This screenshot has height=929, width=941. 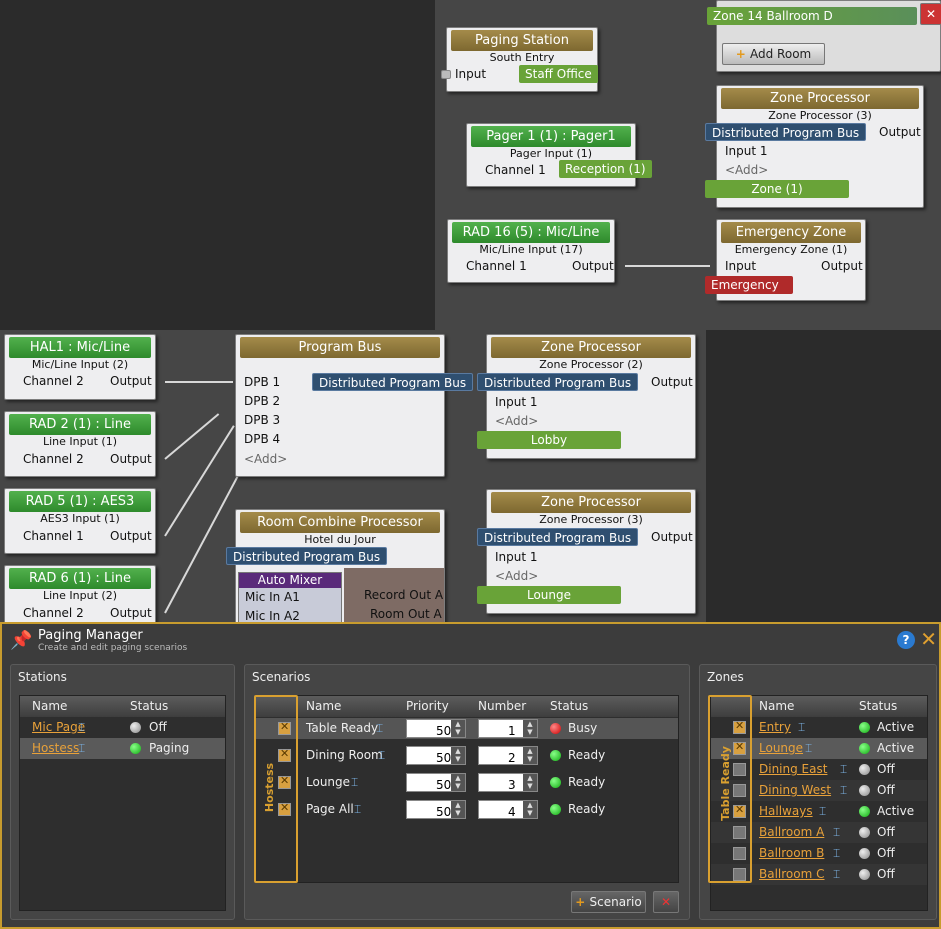 What do you see at coordinates (508, 728) in the screenshot?
I see `number-stepper: 1 ▲ ▼` at bounding box center [508, 728].